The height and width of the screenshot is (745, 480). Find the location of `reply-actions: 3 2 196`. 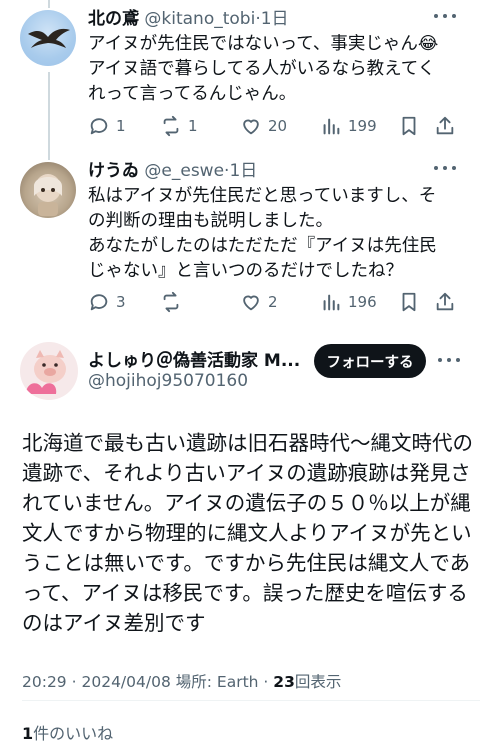

reply-actions: 3 2 196 is located at coordinates (273, 302).